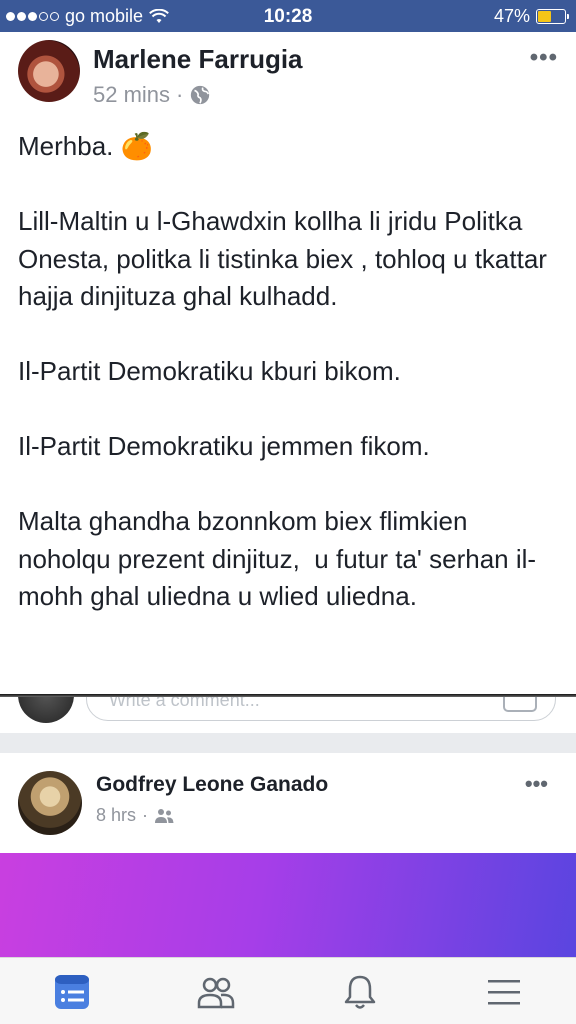  Describe the element at coordinates (520, 704) in the screenshot. I see `camera-icon` at that location.